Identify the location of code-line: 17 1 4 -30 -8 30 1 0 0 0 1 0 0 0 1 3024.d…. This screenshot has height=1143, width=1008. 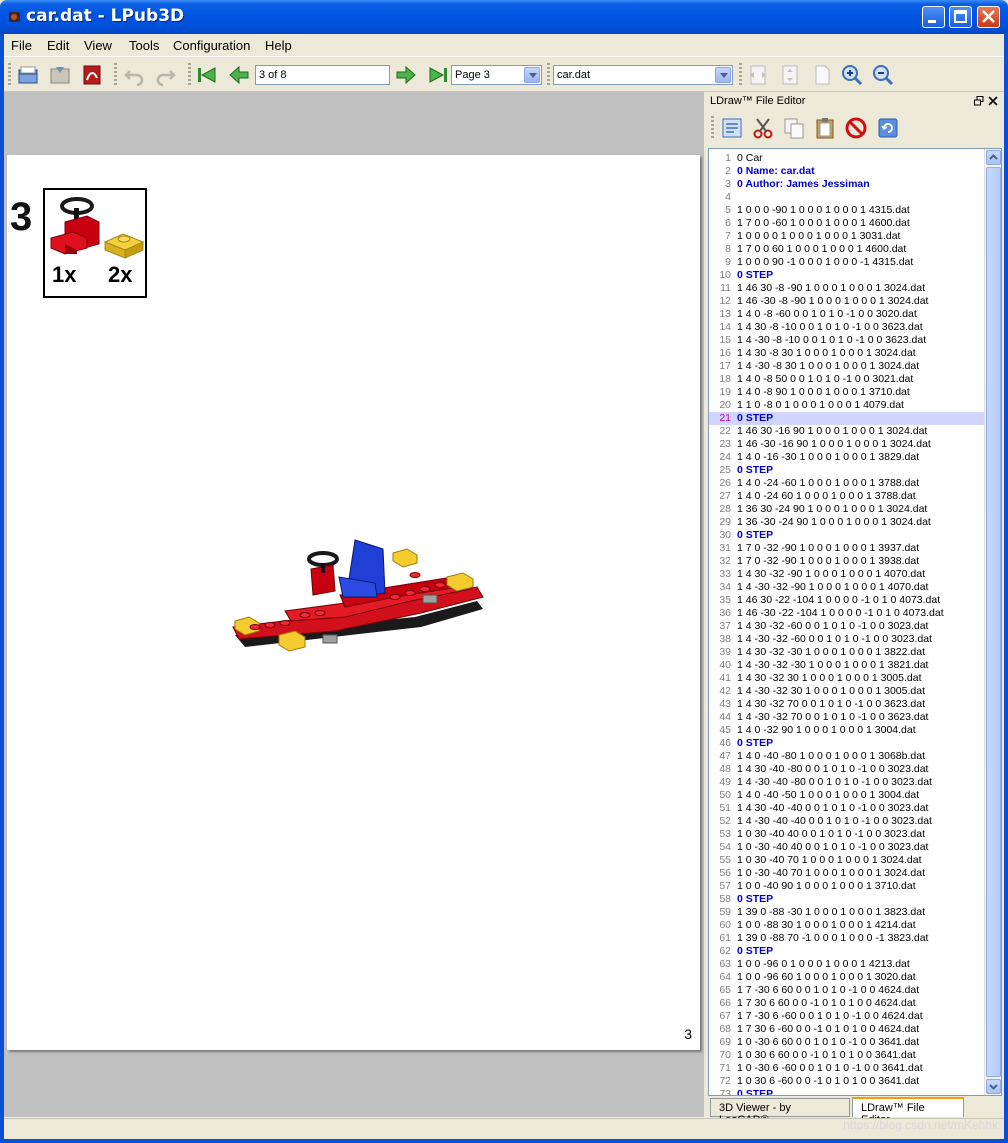
(846, 366).